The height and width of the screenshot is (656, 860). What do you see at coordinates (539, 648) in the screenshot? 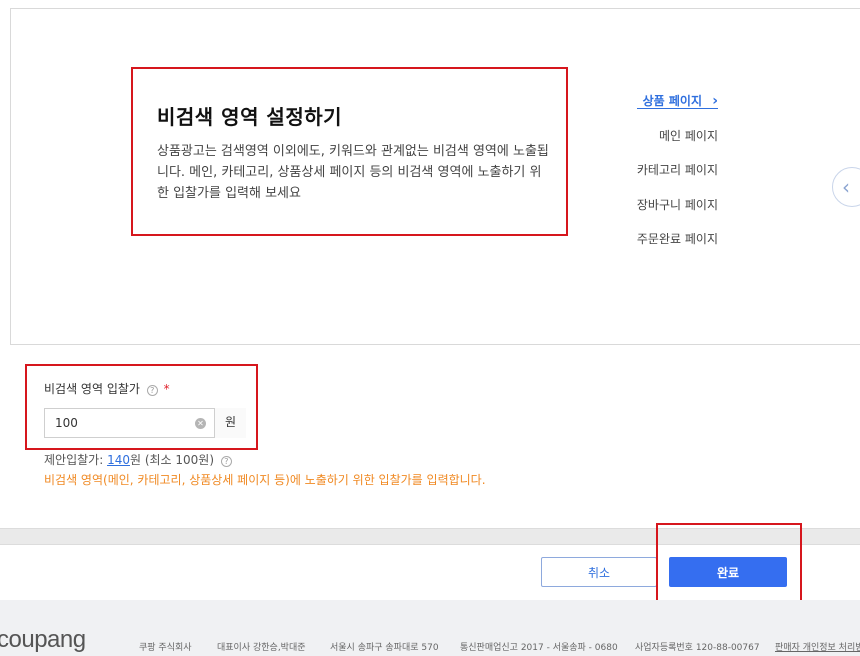
I see `footer-license: 통신판매업신고 2017 - 서울송파 - 0680` at bounding box center [539, 648].